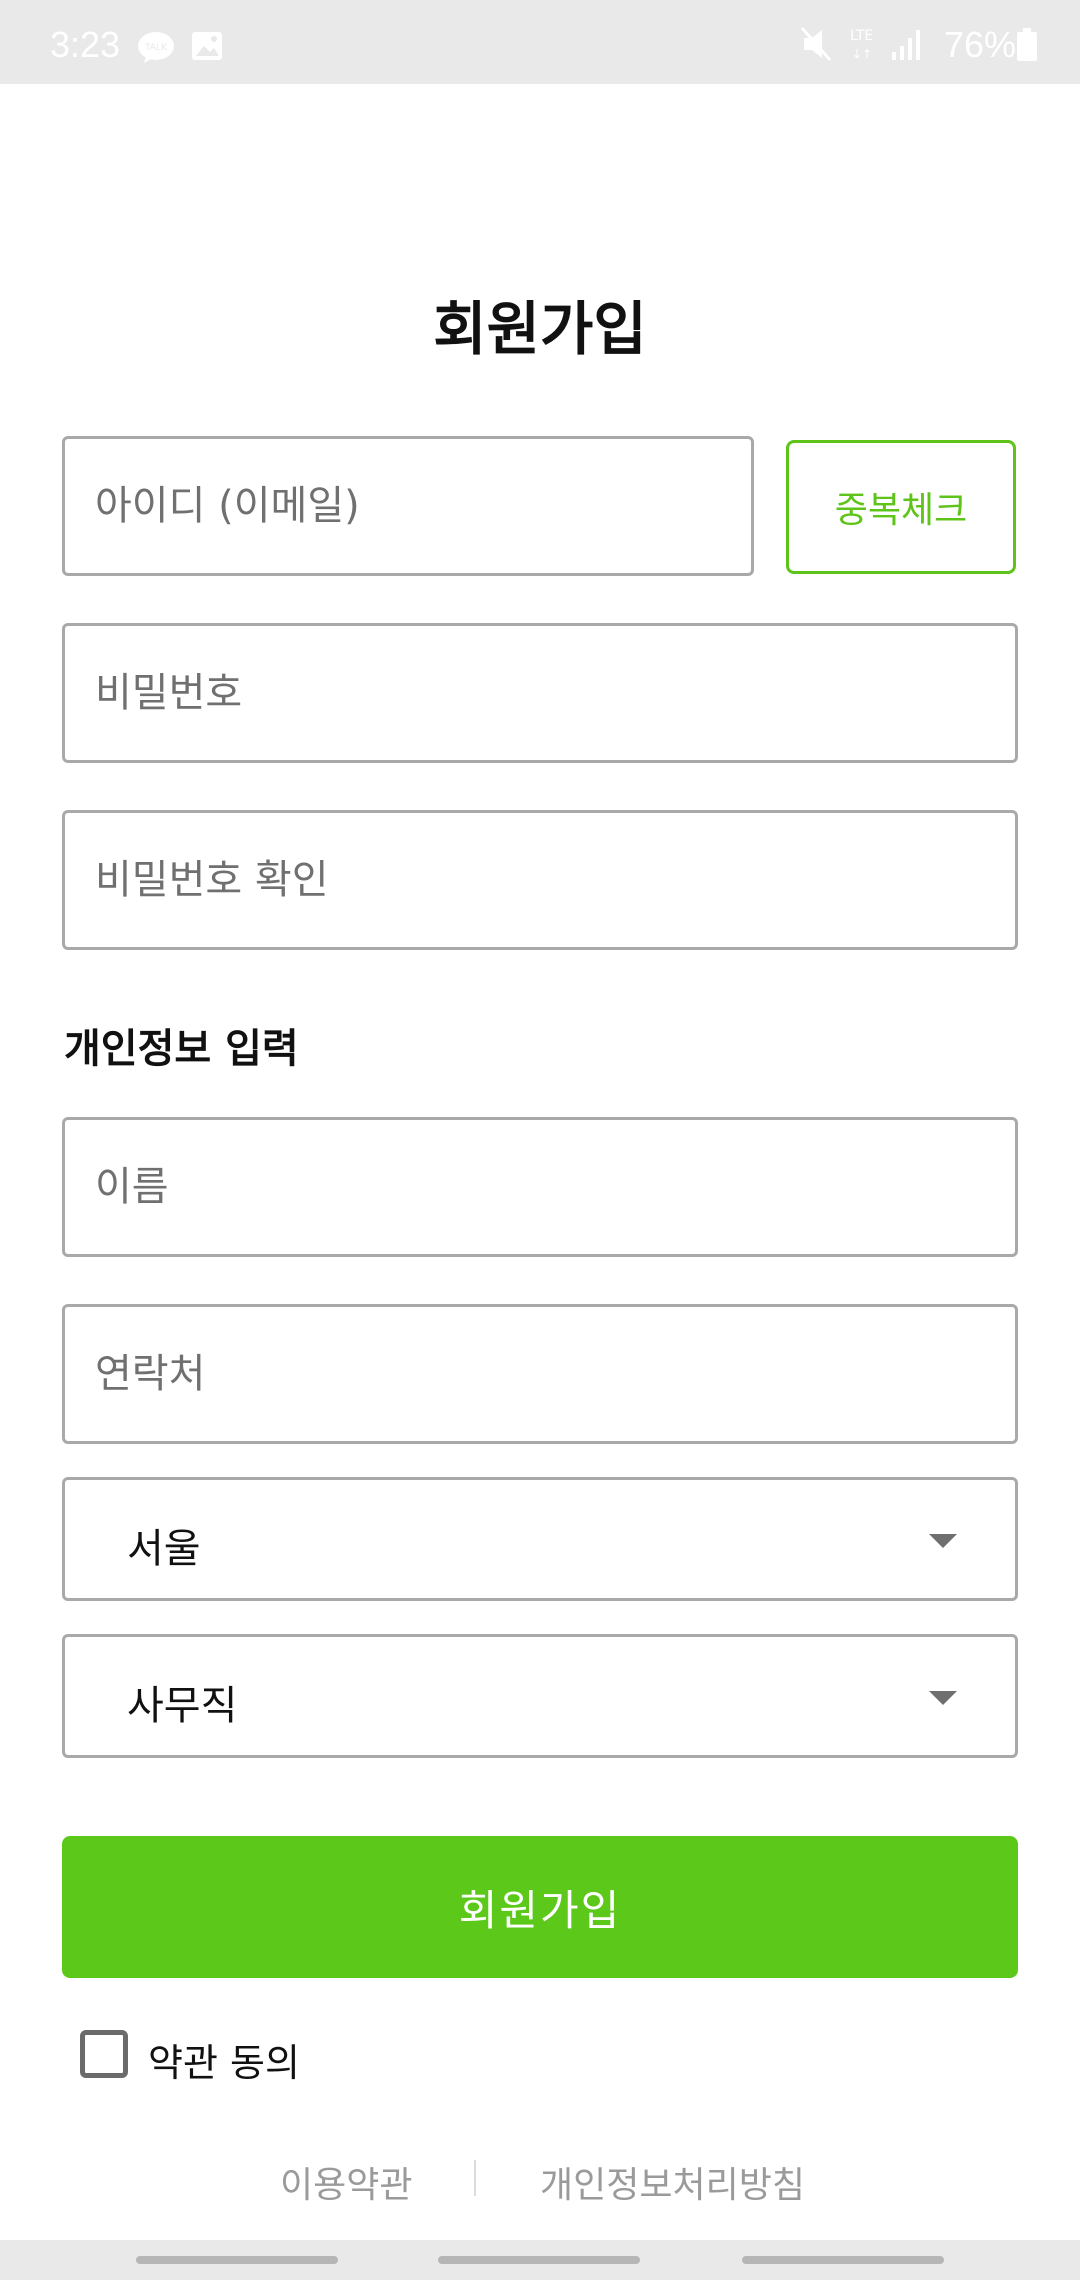 Image resolution: width=1080 pixels, height=2280 pixels. I want to click on footer-divider, so click(475, 2178).